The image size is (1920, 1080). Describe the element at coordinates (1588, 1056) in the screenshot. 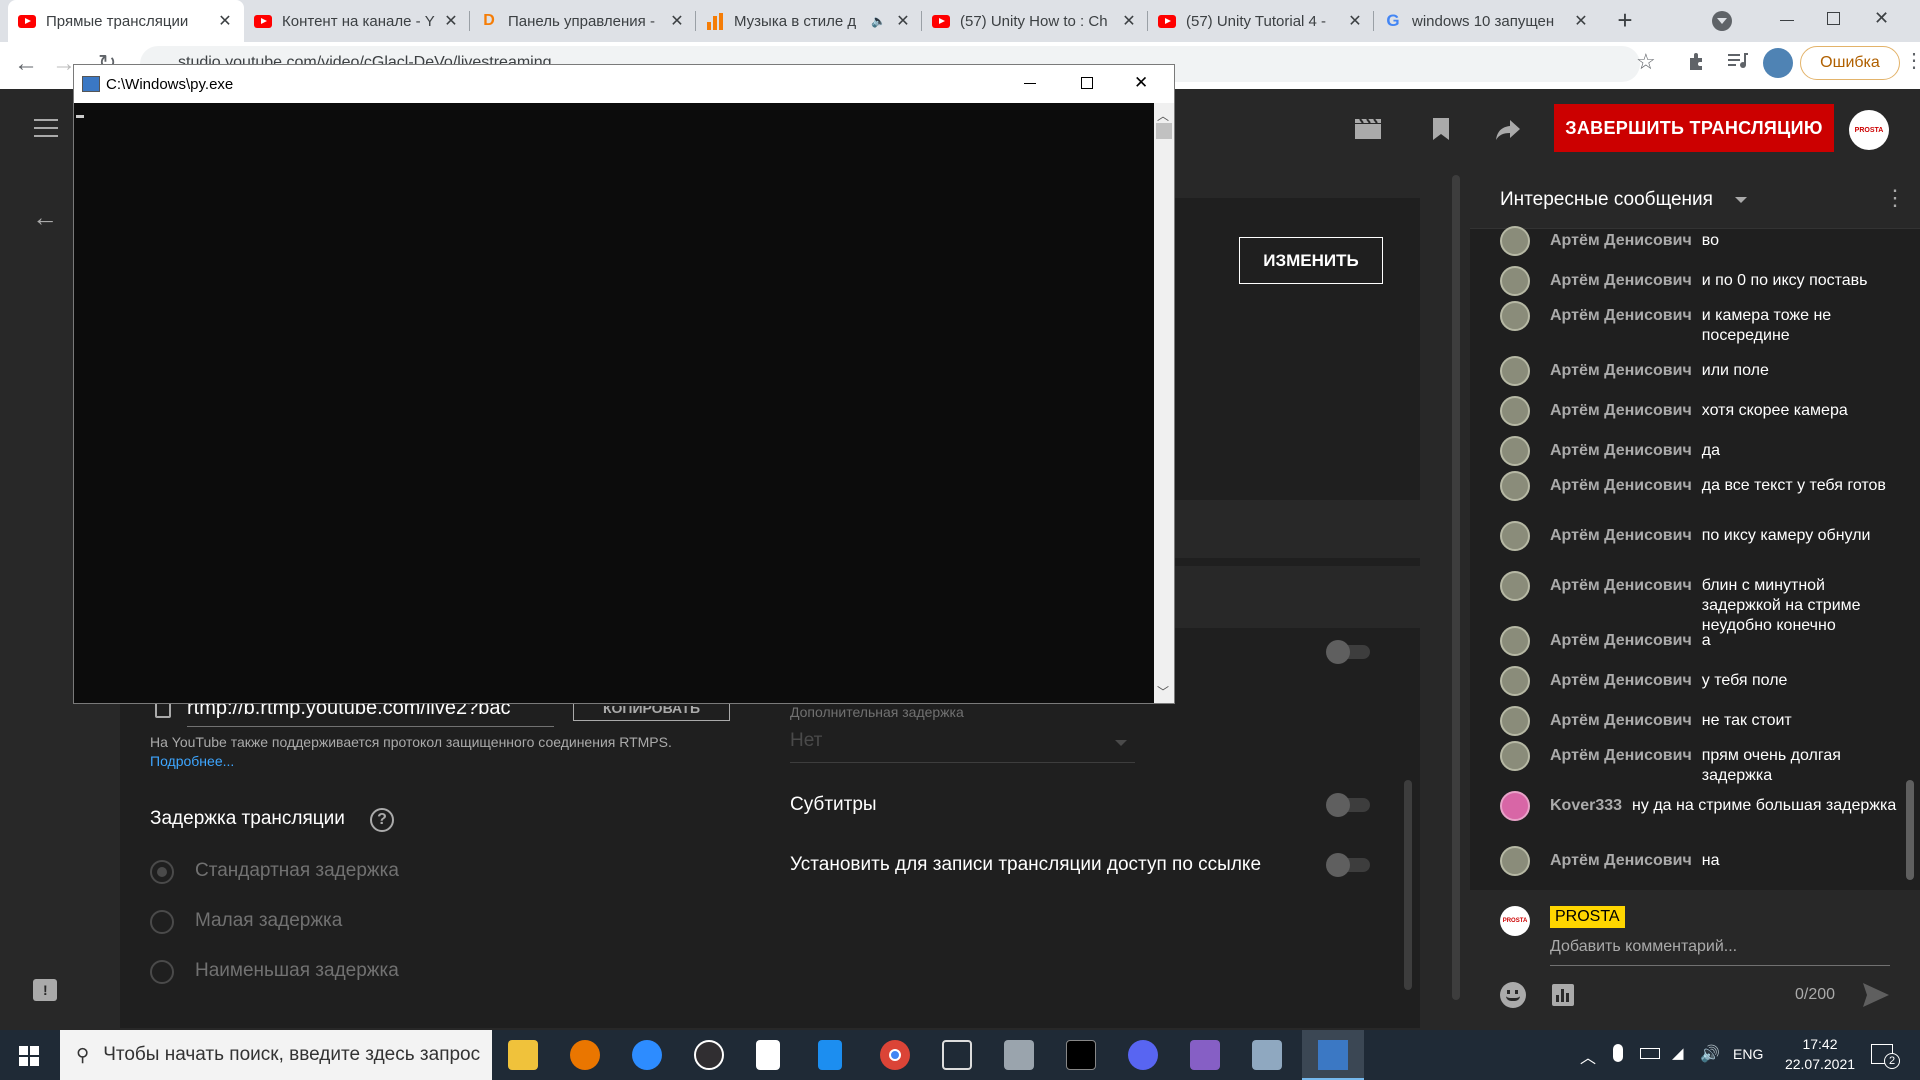

I see `tray-expand-icon: ︿` at that location.